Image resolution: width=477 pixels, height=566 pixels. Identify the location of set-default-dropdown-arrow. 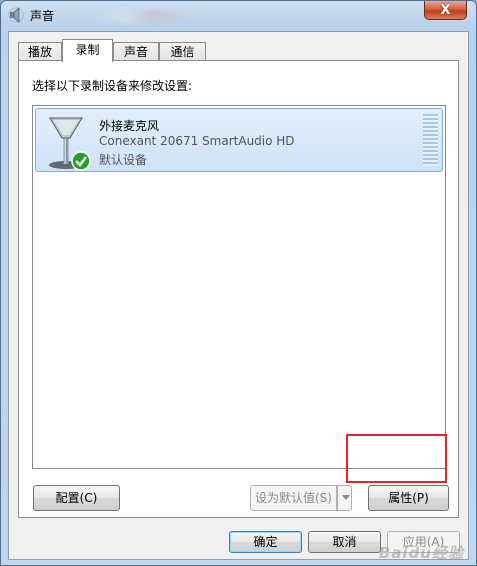
(344, 498).